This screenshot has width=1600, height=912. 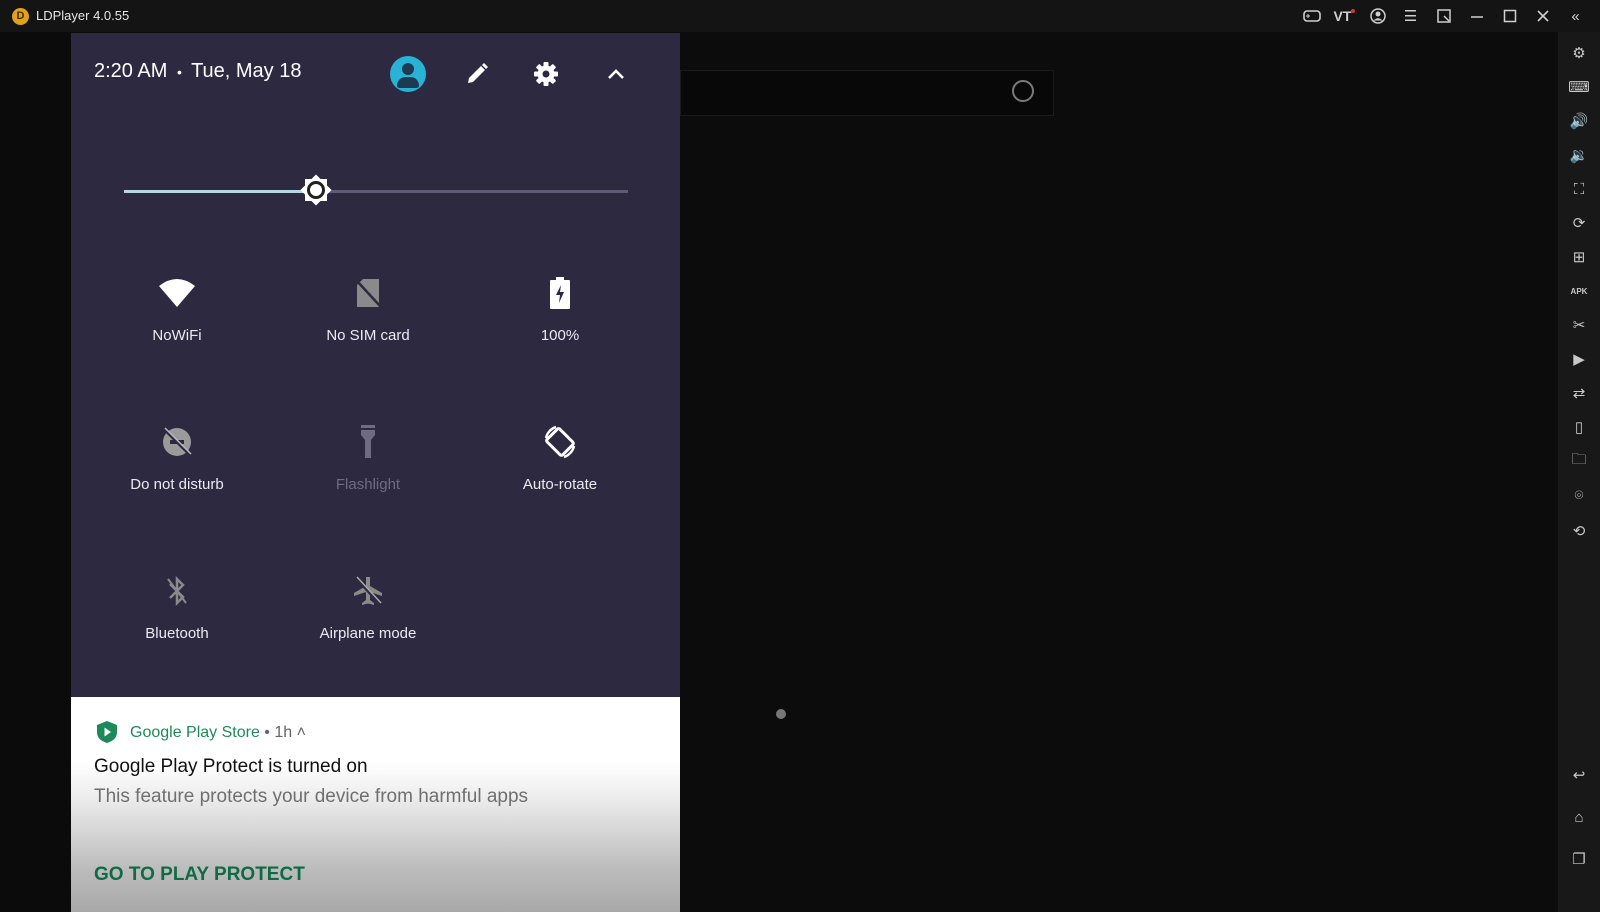 What do you see at coordinates (1344, 16) in the screenshot?
I see `vt-icon: VT` at bounding box center [1344, 16].